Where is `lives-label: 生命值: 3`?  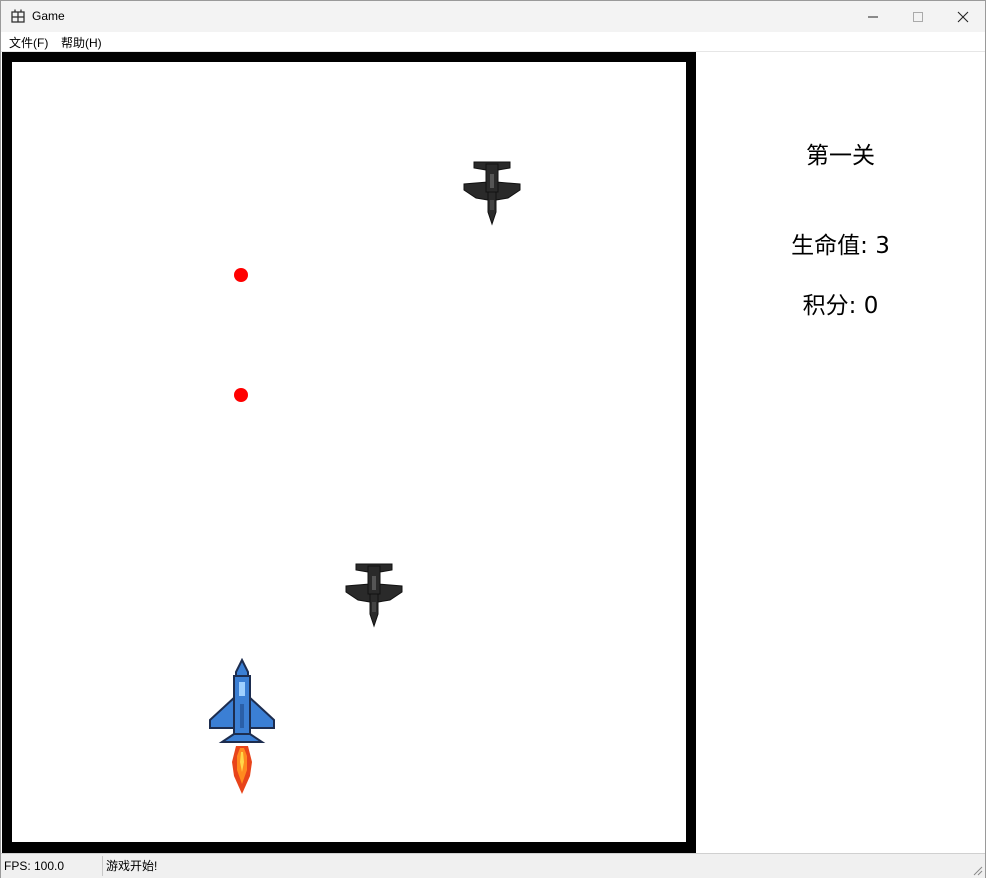 lives-label: 生命值: 3 is located at coordinates (840, 246).